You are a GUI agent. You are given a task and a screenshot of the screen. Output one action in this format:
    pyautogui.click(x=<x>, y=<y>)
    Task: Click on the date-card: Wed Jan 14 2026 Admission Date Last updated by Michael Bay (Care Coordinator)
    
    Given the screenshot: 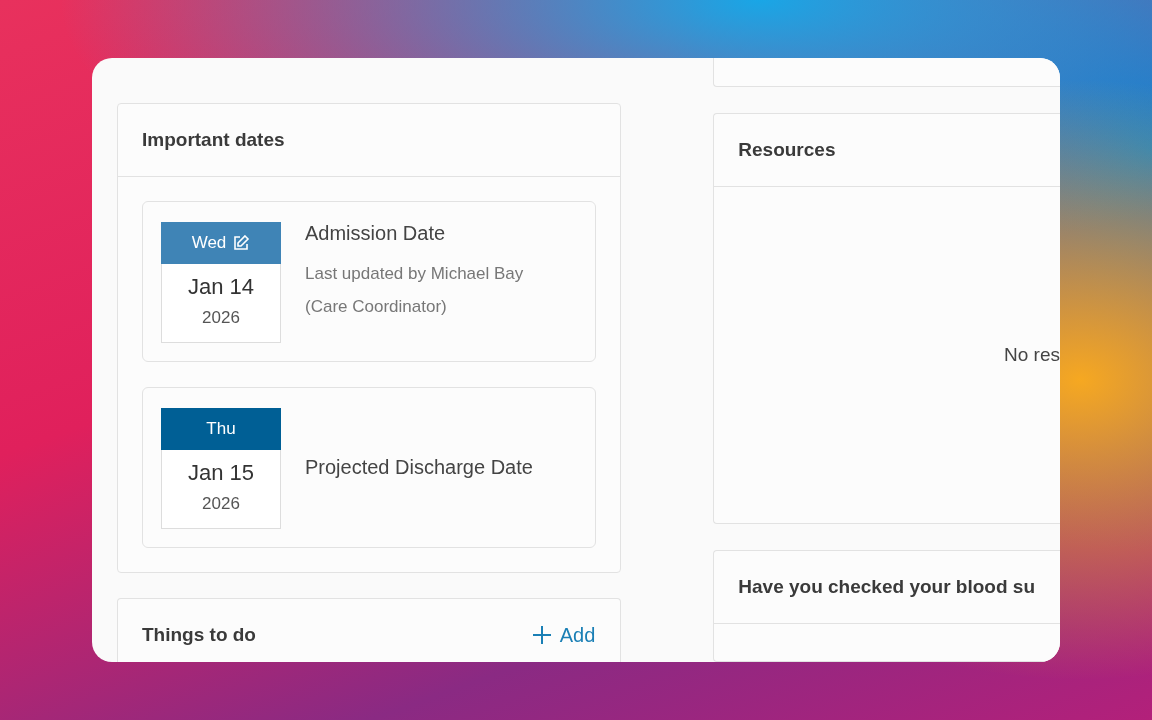 What is the action you would take?
    pyautogui.click(x=369, y=281)
    